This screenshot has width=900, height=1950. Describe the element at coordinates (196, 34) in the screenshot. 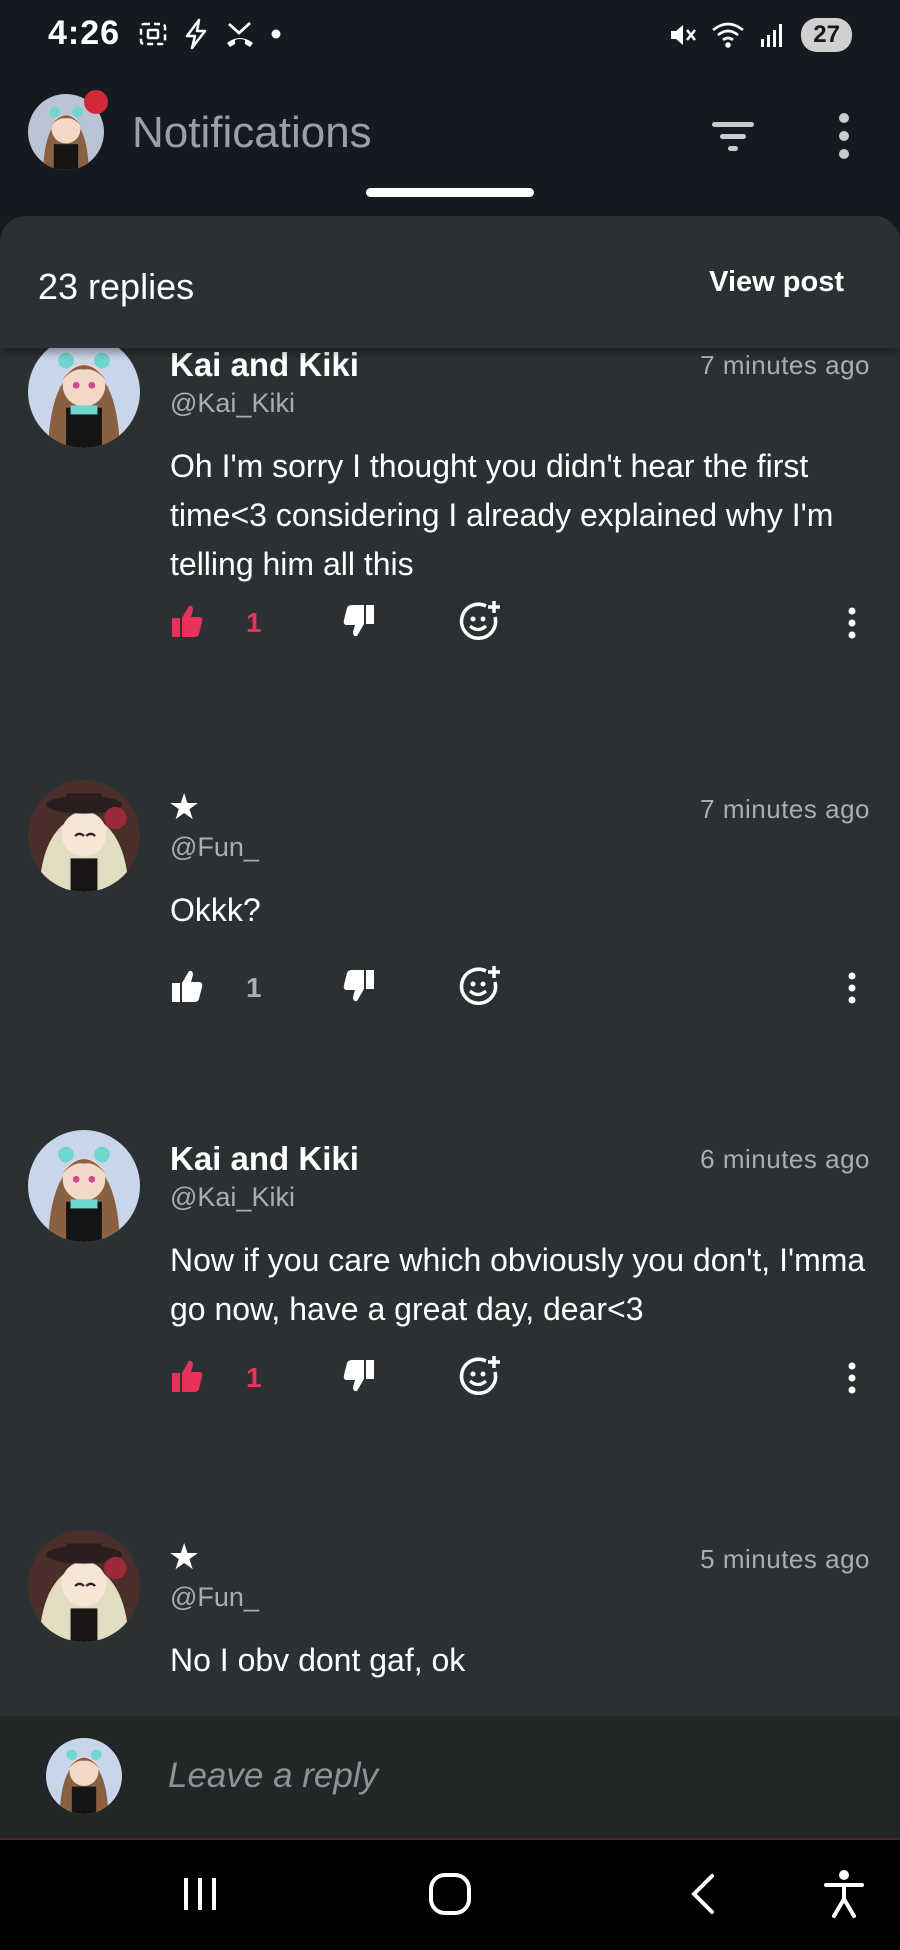

I see `flash-icon` at that location.